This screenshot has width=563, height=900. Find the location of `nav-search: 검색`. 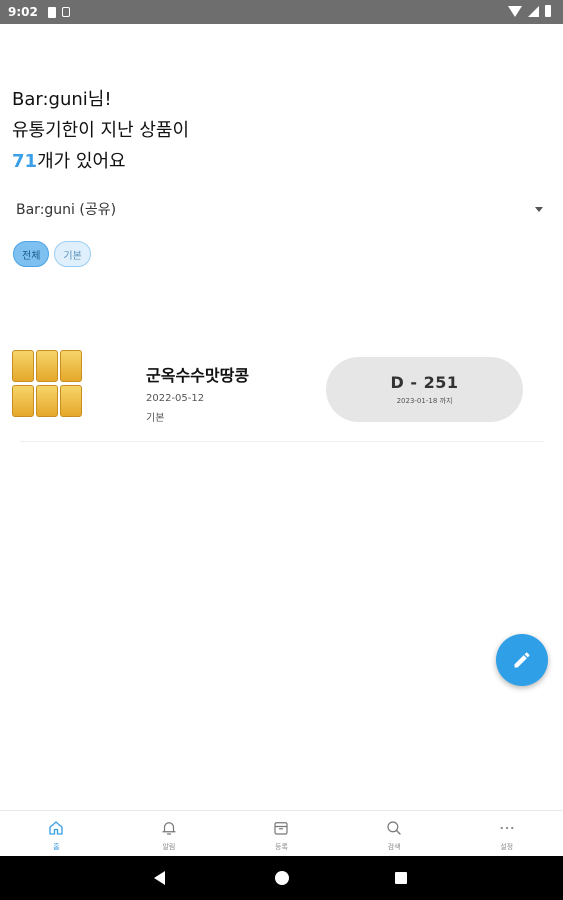

nav-search: 검색 is located at coordinates (394, 834).